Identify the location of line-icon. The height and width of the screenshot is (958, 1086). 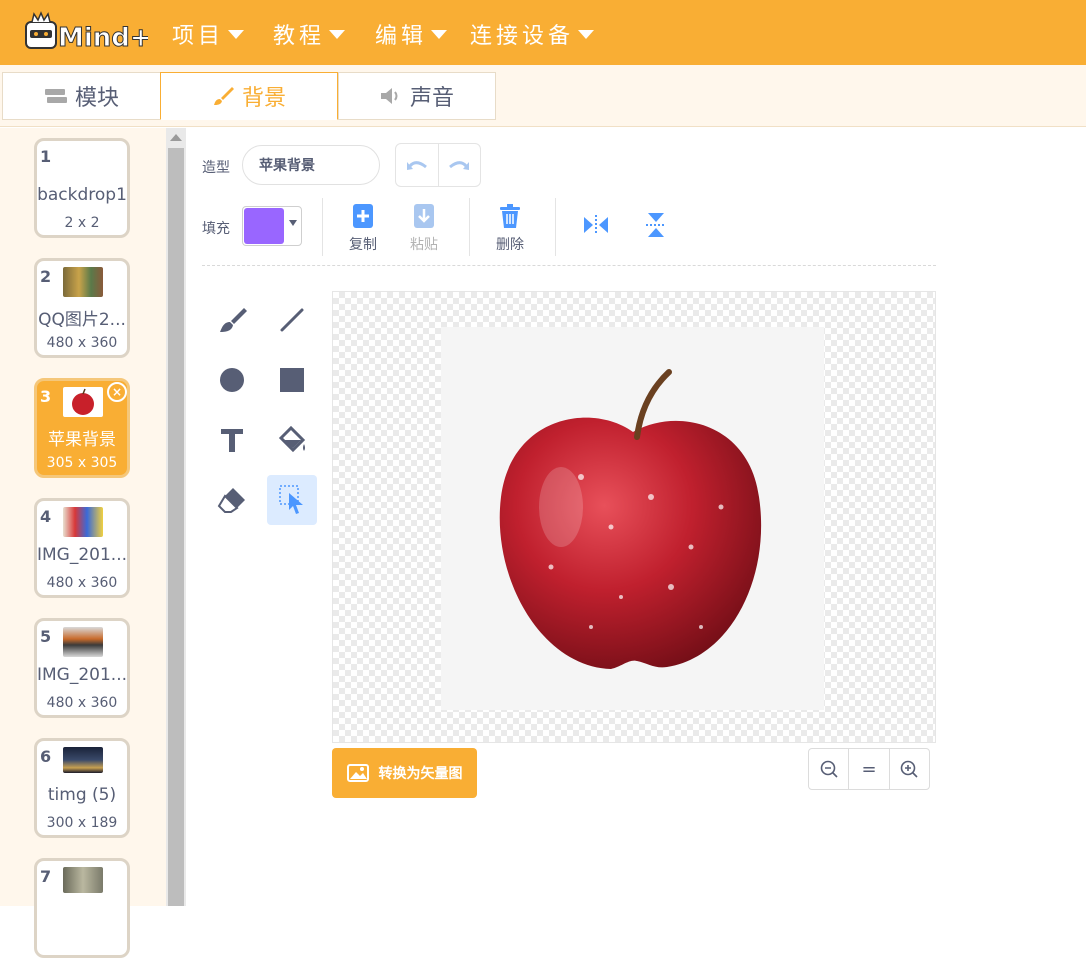
(292, 320).